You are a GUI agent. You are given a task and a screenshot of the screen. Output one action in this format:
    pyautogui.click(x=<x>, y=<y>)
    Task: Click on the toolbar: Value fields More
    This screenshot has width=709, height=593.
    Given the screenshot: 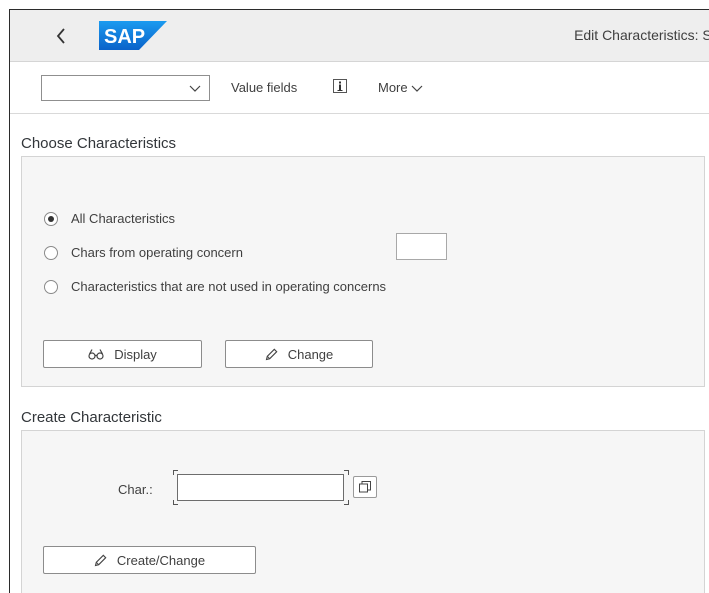 What is the action you would take?
    pyautogui.click(x=359, y=88)
    